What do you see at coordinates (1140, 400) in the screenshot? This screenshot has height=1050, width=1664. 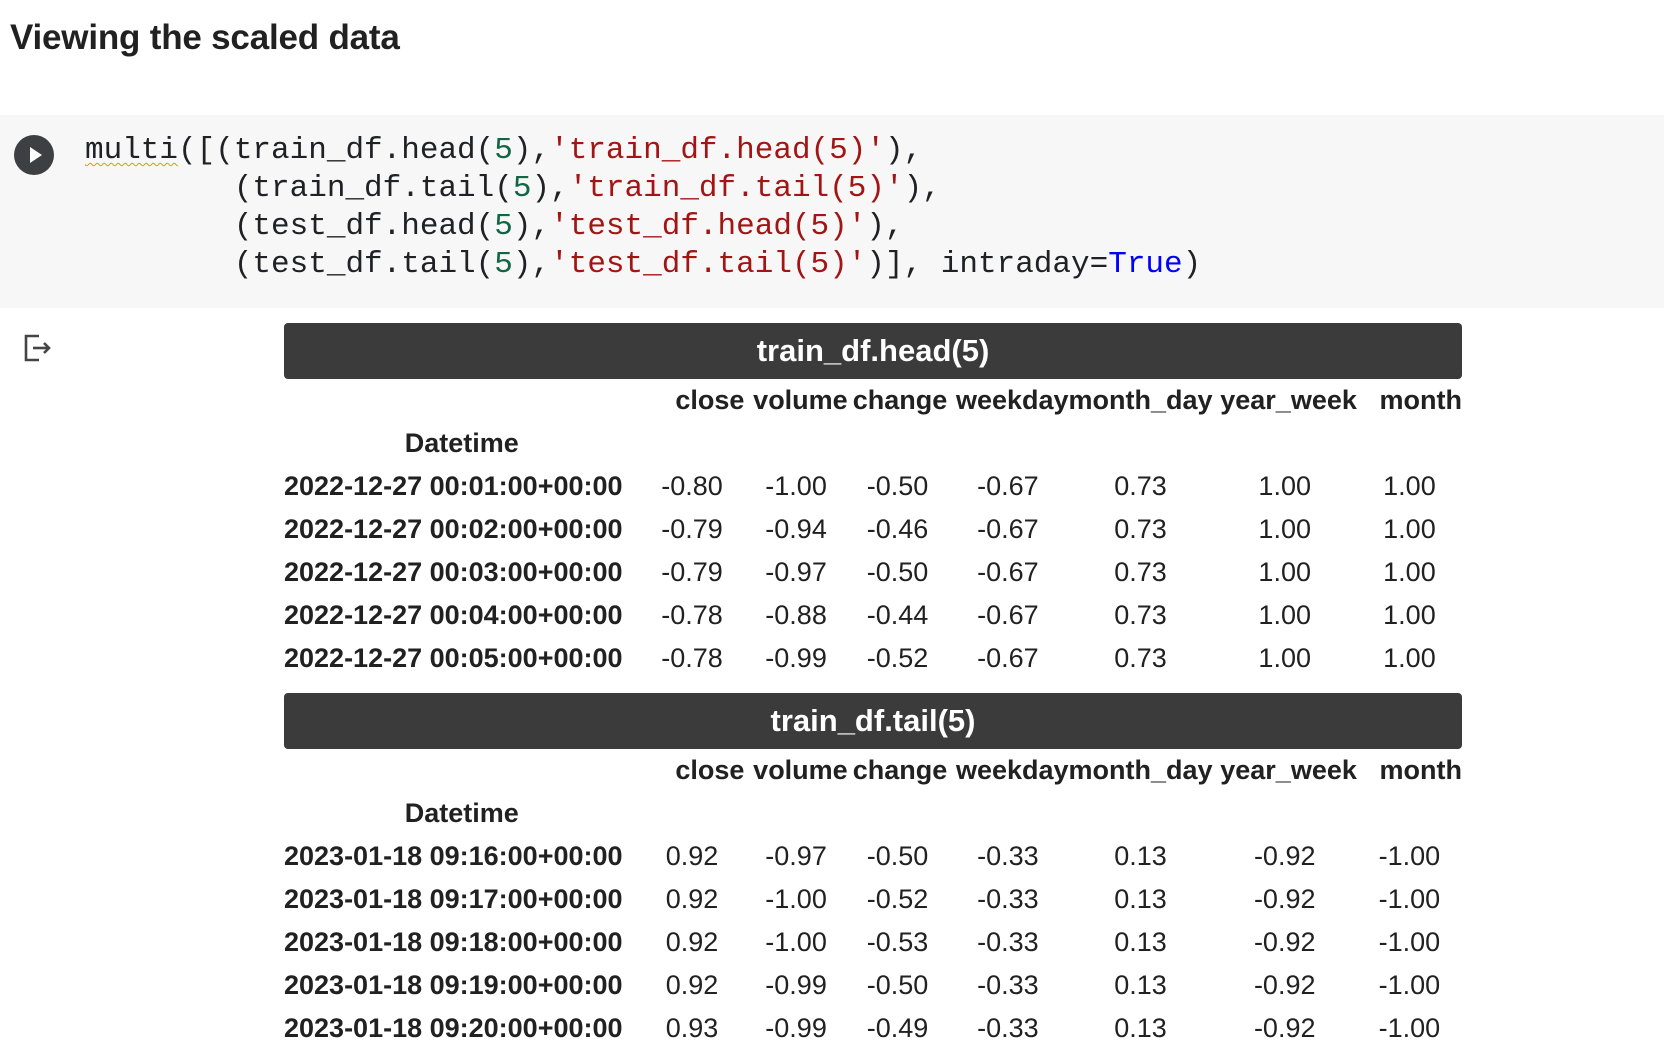 I see `column-header: month_day` at bounding box center [1140, 400].